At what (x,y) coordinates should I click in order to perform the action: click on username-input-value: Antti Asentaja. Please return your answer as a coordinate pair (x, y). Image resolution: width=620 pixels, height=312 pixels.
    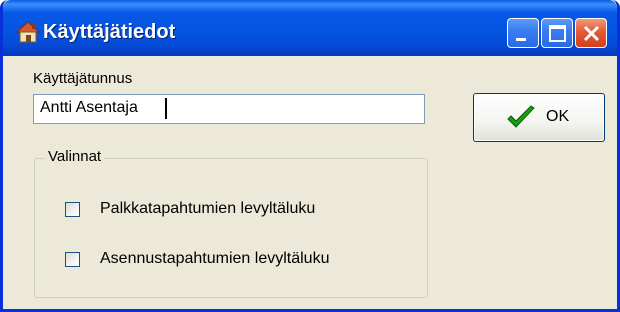
    Looking at the image, I should click on (89, 107).